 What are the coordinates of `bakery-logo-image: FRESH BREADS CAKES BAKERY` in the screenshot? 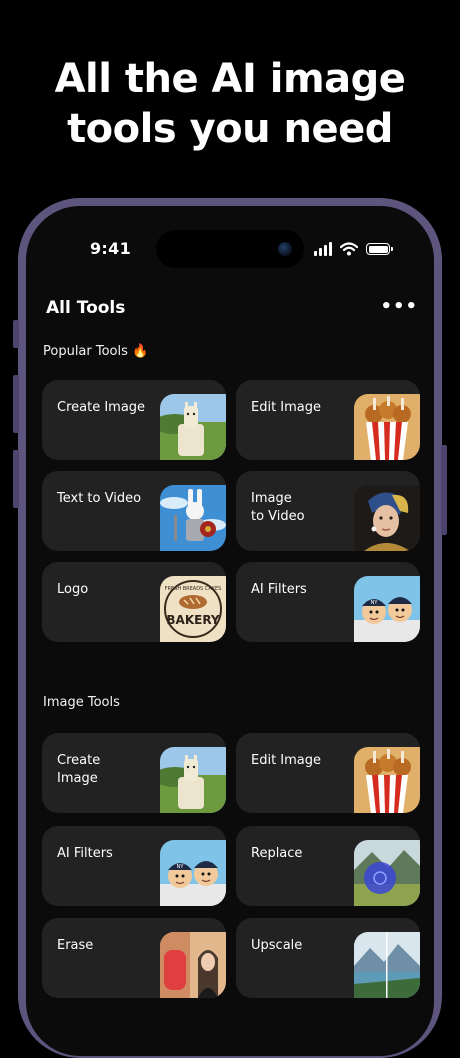 It's located at (193, 609).